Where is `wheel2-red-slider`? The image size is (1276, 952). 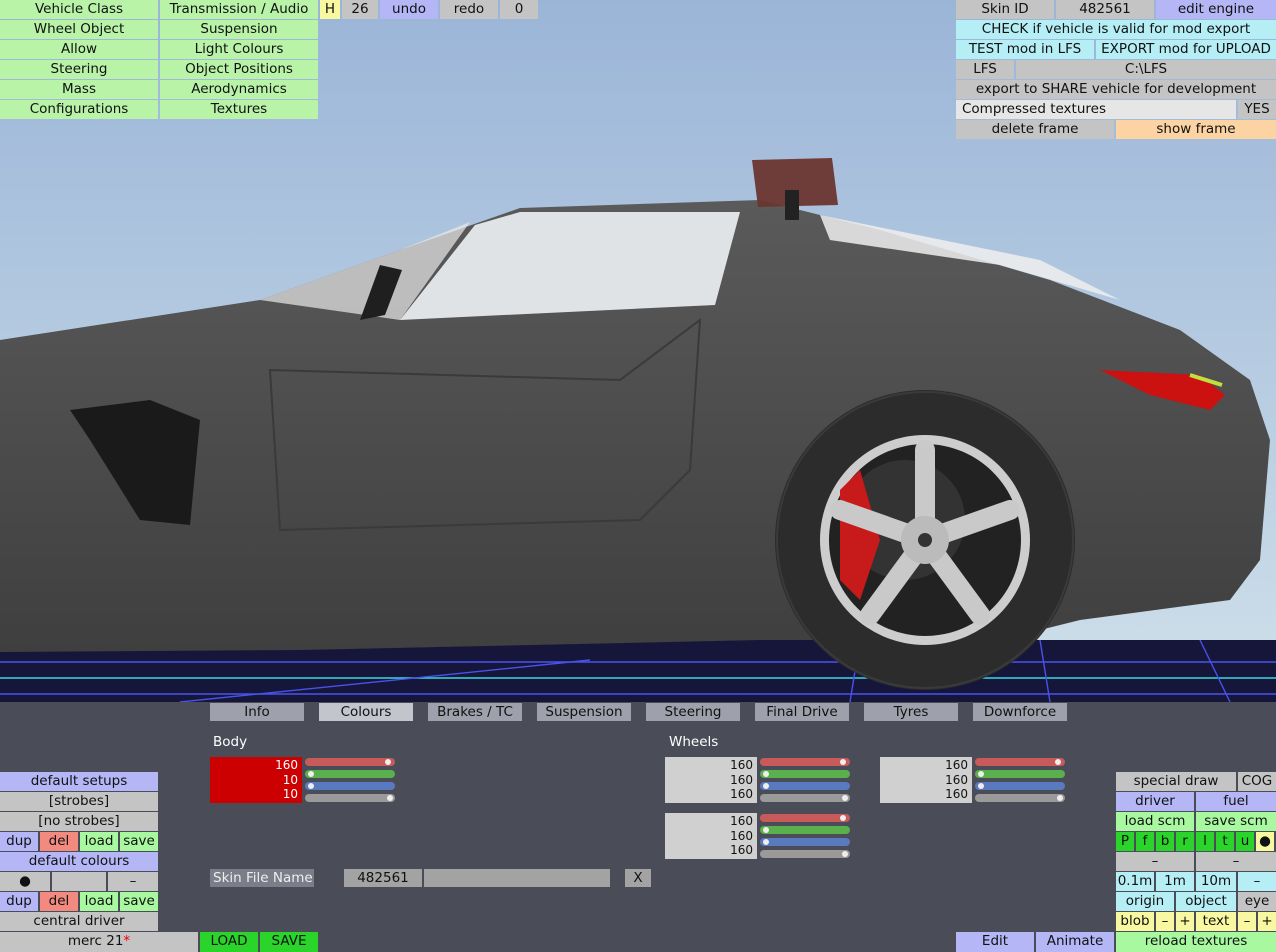
wheel2-red-slider is located at coordinates (1020, 762).